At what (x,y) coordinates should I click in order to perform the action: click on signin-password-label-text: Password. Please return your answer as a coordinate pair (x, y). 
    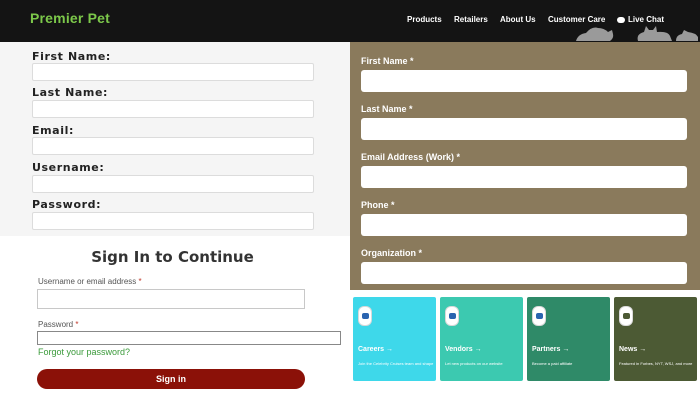
    Looking at the image, I should click on (56, 324).